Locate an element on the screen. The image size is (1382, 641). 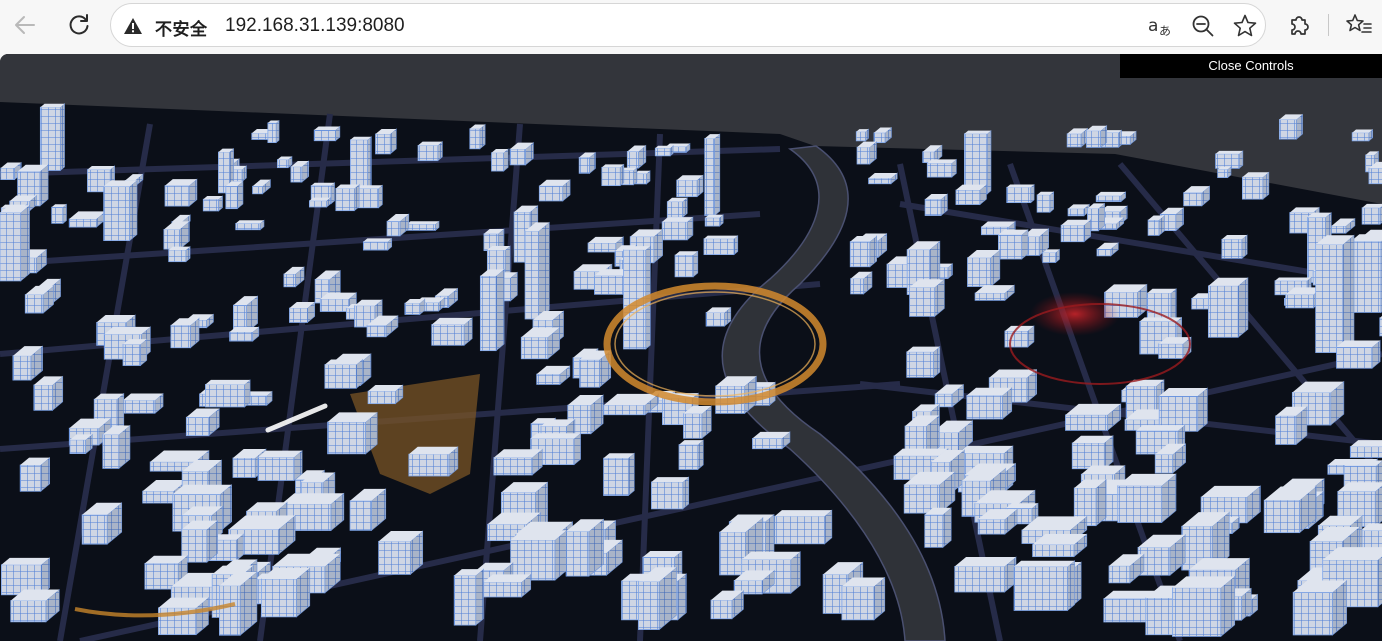
favorites-button is located at coordinates (1359, 25).